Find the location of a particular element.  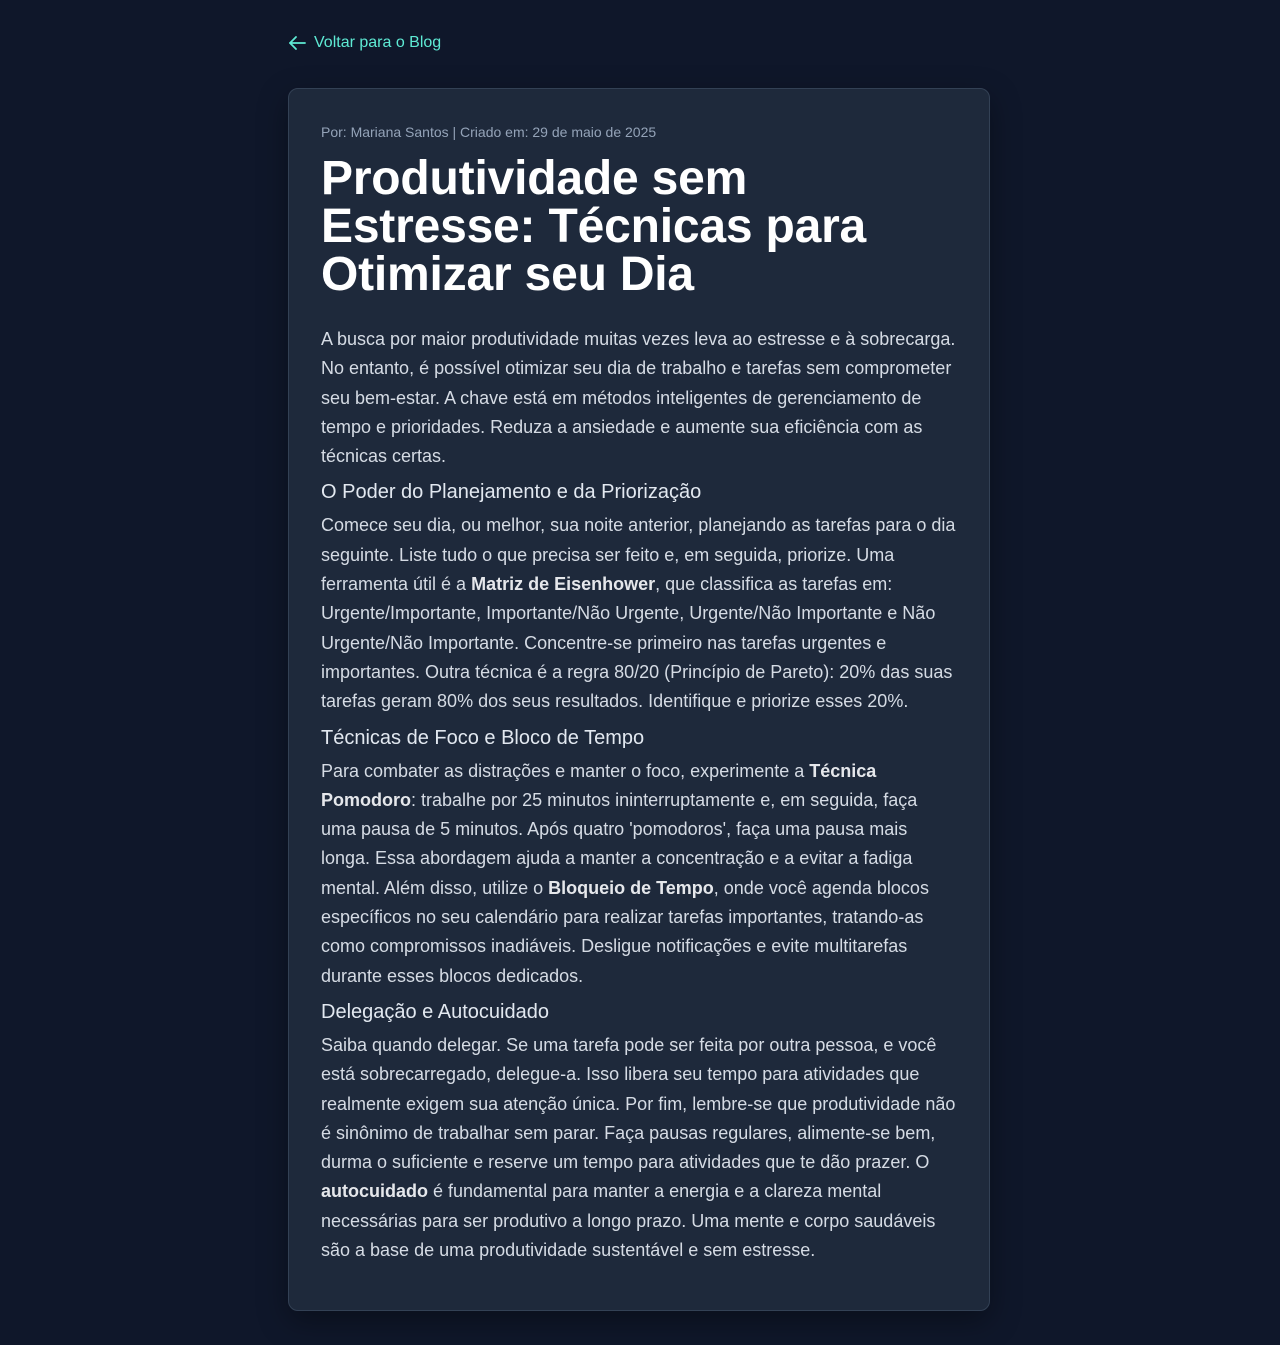

section-heading-delegacao: Delegação e Autocuidado is located at coordinates (435, 1011).